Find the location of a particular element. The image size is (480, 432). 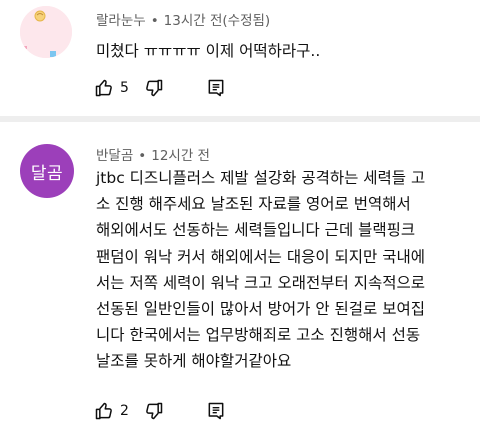

comment-time: 12시간 전 is located at coordinates (180, 156).